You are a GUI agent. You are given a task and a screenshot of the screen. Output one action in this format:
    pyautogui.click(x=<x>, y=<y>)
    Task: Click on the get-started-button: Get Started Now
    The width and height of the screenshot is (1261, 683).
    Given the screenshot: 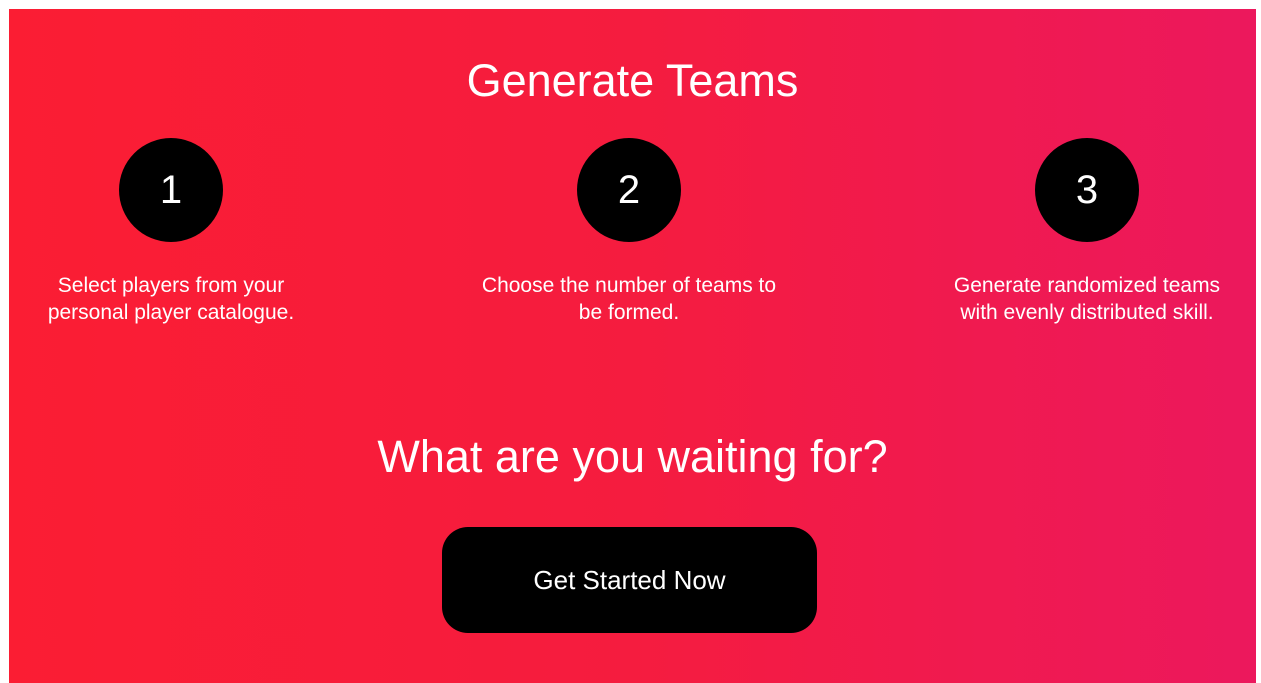 What is the action you would take?
    pyautogui.click(x=629, y=580)
    